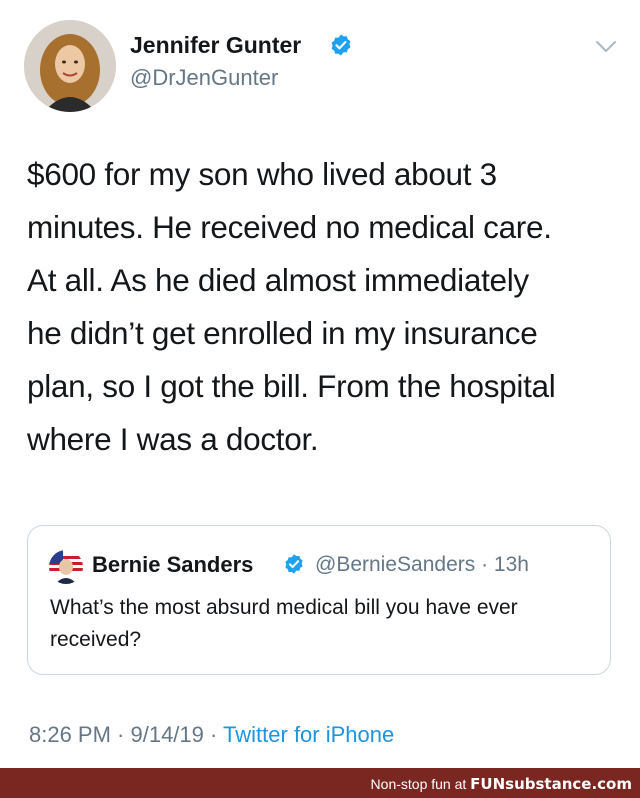  What do you see at coordinates (172, 565) in the screenshot?
I see `quoted-author-name: Bernie Sanders` at bounding box center [172, 565].